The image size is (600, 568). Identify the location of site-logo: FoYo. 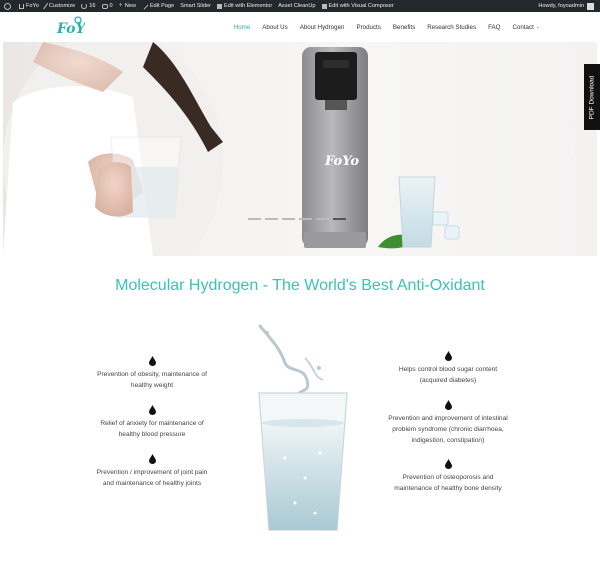
(70, 27).